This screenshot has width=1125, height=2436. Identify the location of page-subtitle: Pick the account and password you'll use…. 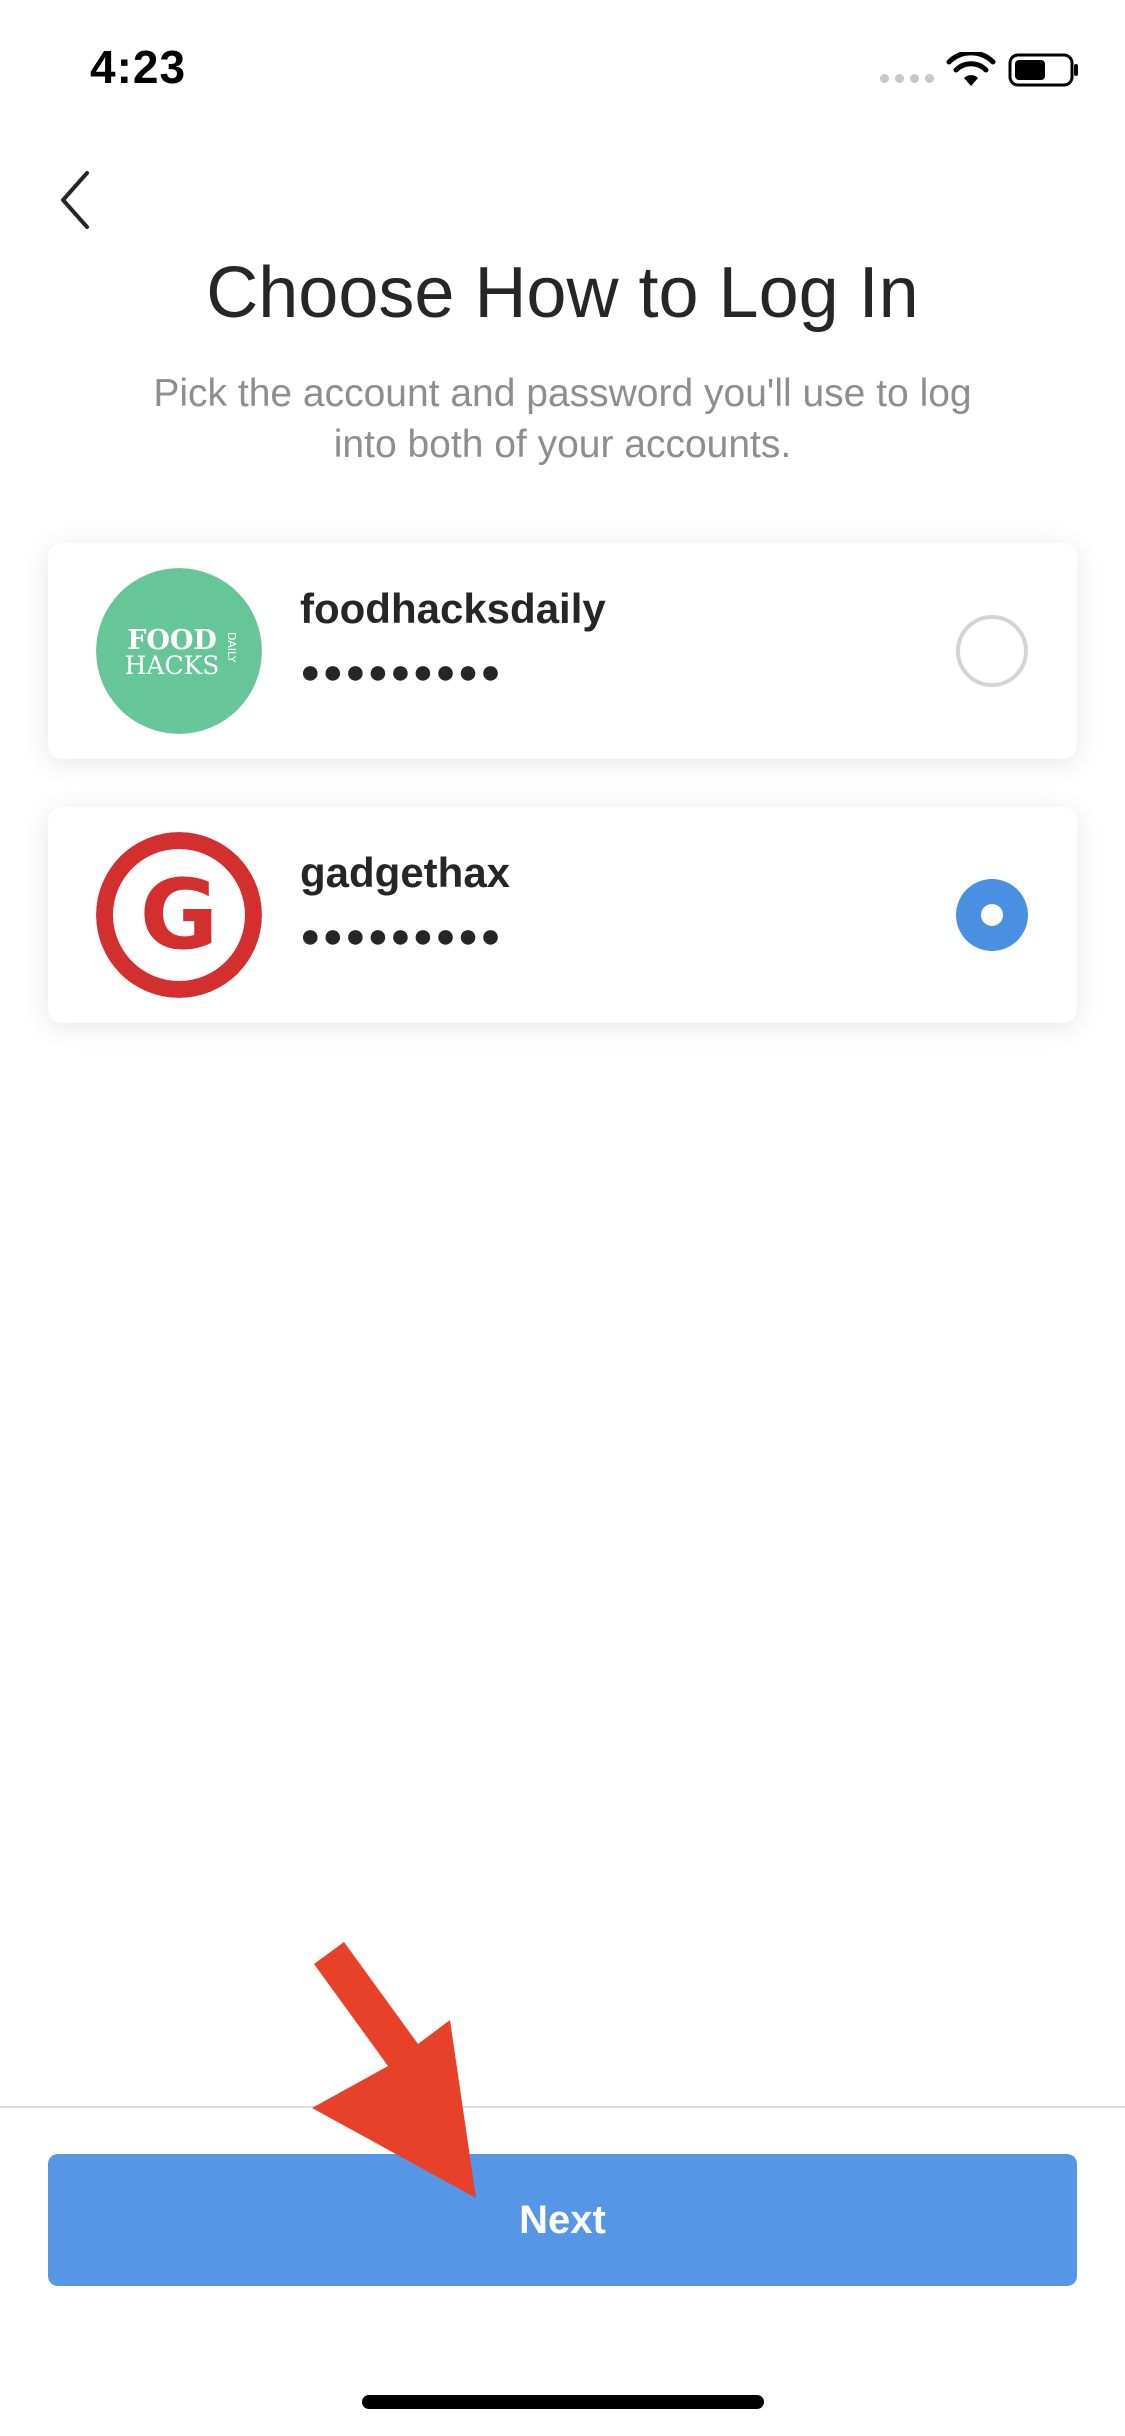
(562, 419).